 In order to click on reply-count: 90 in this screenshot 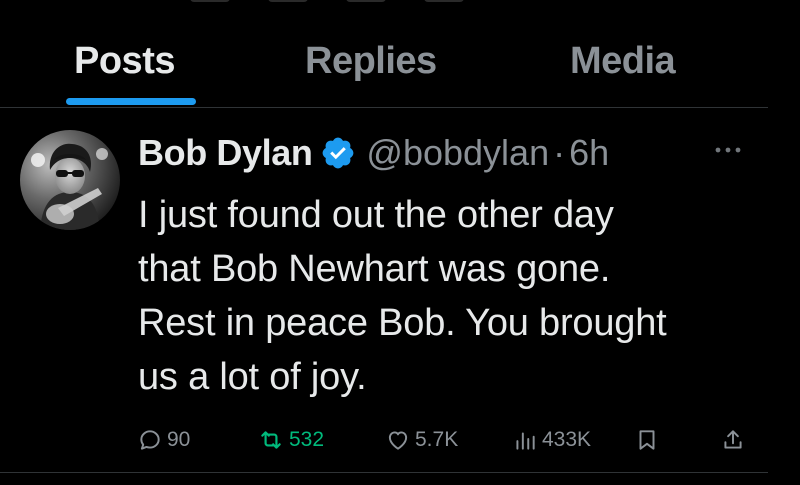, I will do `click(179, 439)`.